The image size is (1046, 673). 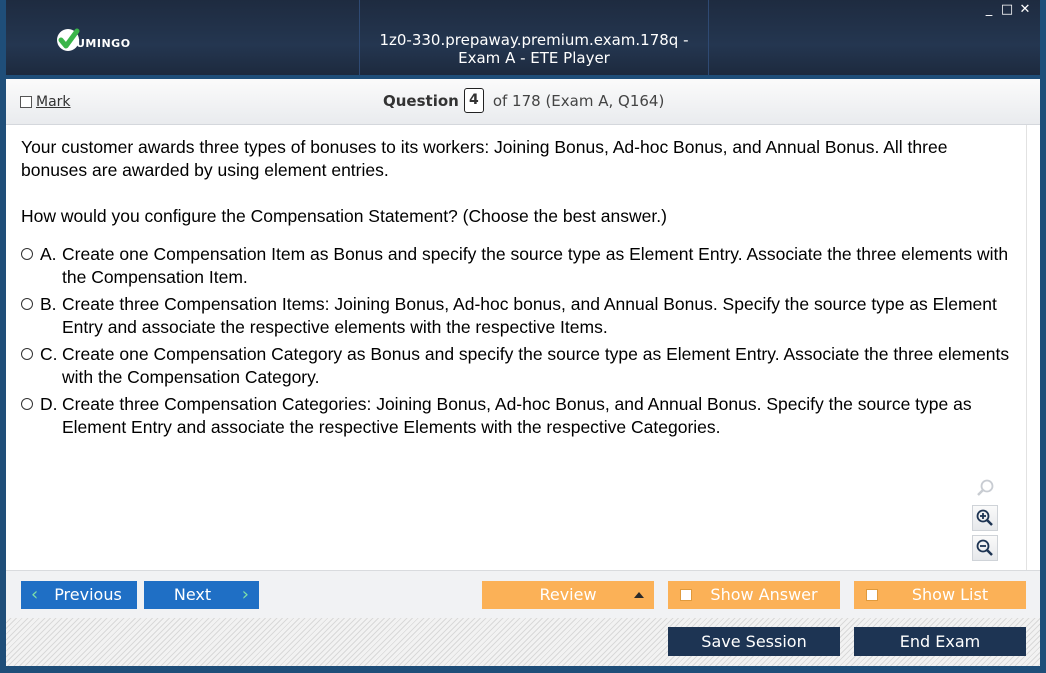 What do you see at coordinates (53, 102) in the screenshot?
I see `mark-label: Mark` at bounding box center [53, 102].